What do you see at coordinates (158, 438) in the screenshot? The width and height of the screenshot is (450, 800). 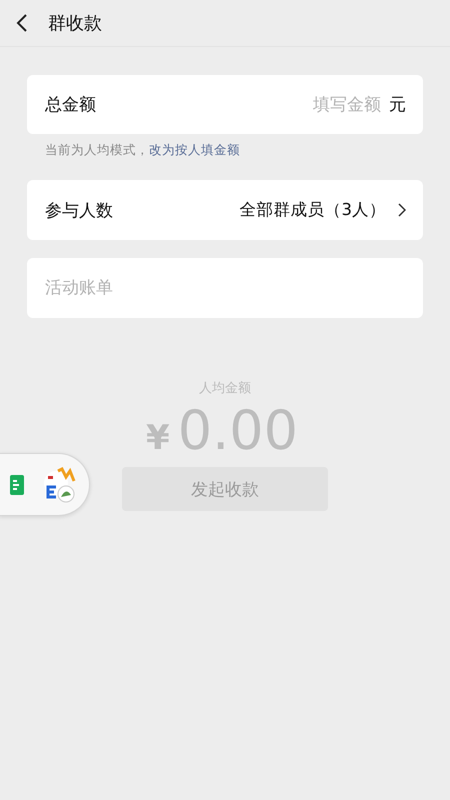 I see `currency-symbol: ¥` at bounding box center [158, 438].